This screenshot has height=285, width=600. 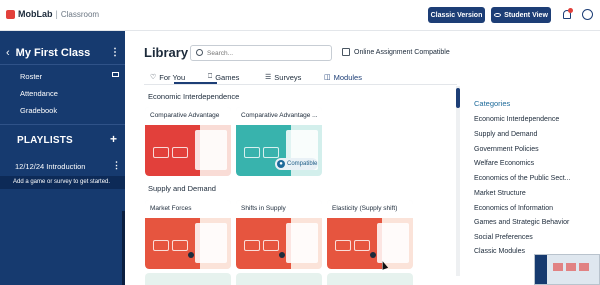 I want to click on online-assignment-filter: Online Assignment Compatible, so click(x=396, y=52).